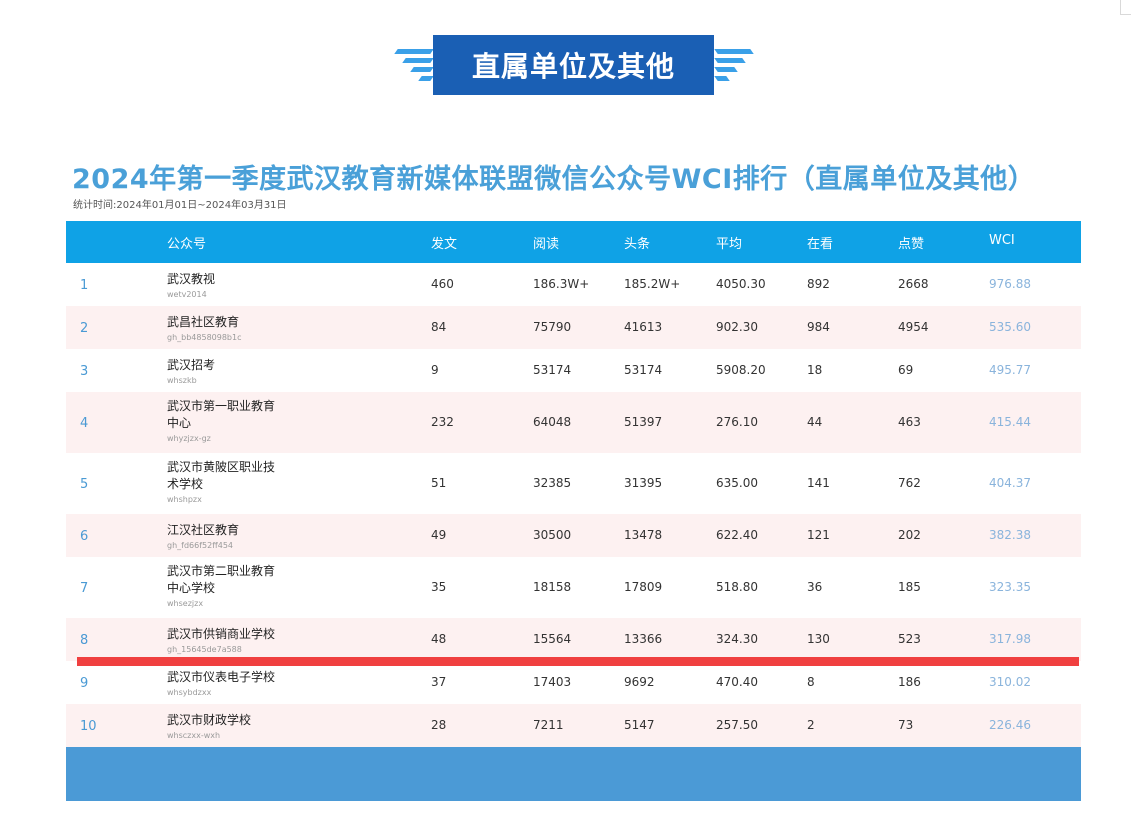 This screenshot has height=816, width=1141. Describe the element at coordinates (913, 327) in the screenshot. I see `row-likes: 4954` at that location.